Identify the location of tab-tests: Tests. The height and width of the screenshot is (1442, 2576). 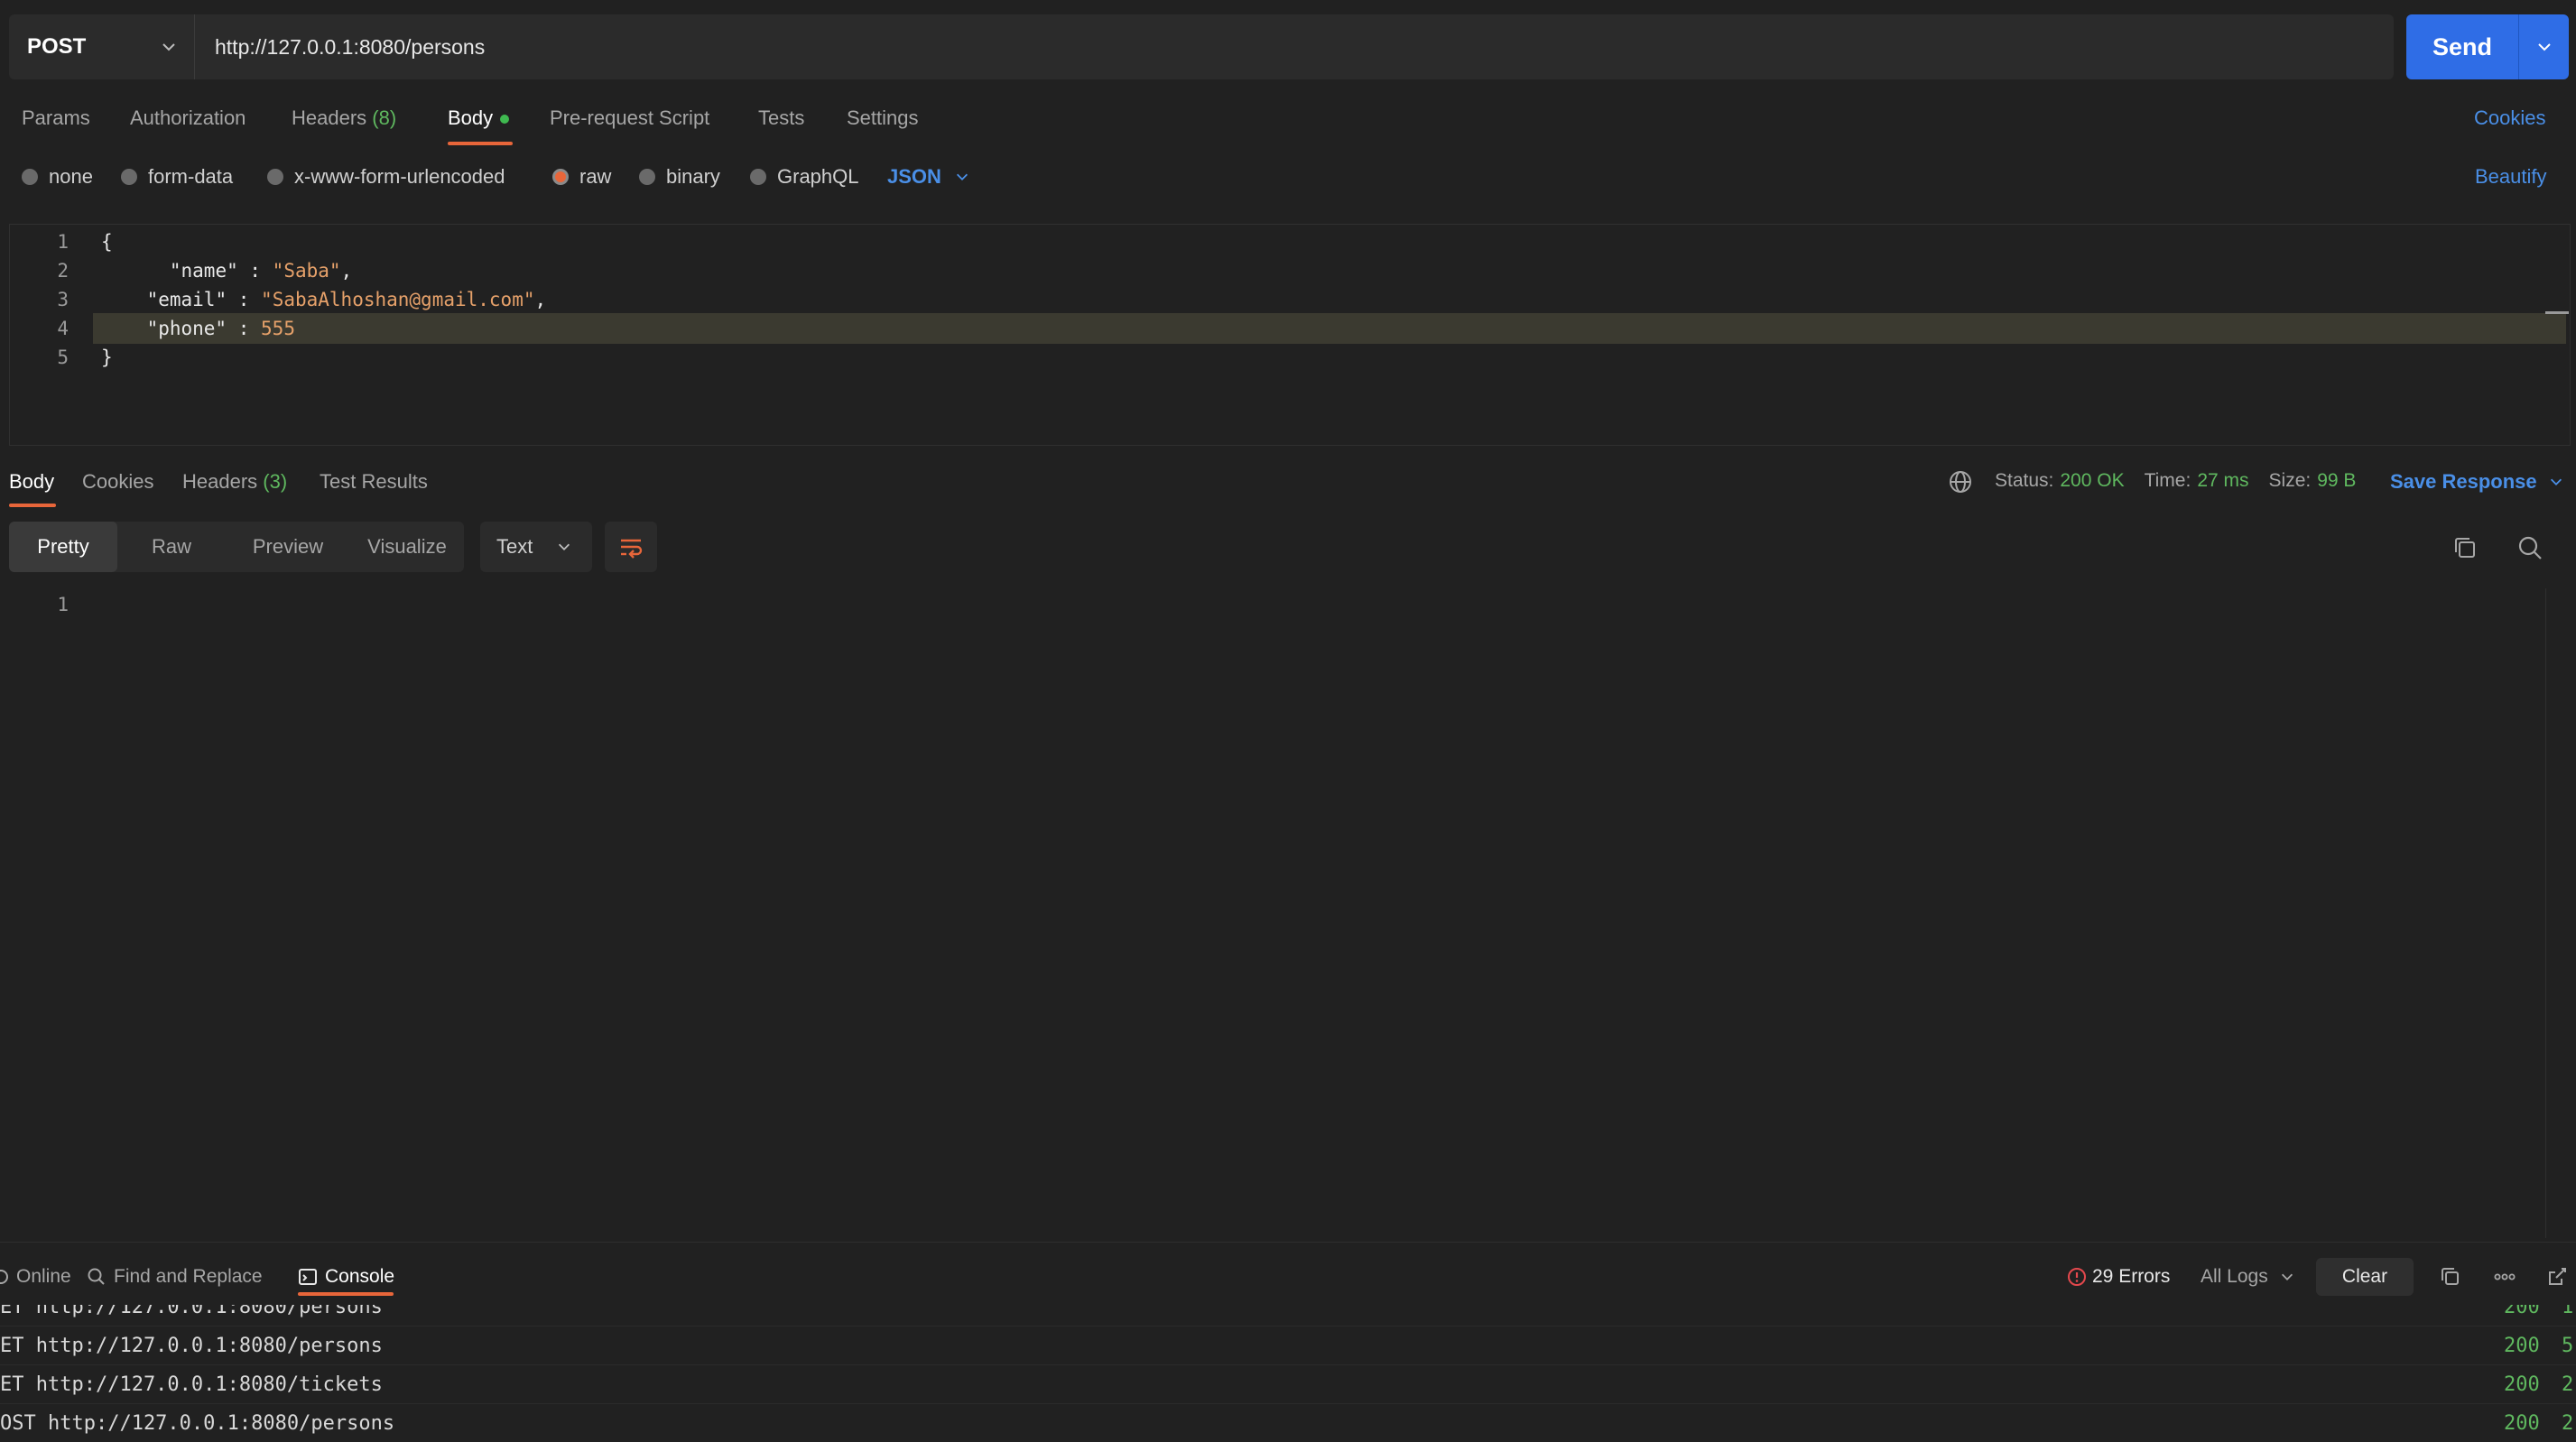
(781, 118).